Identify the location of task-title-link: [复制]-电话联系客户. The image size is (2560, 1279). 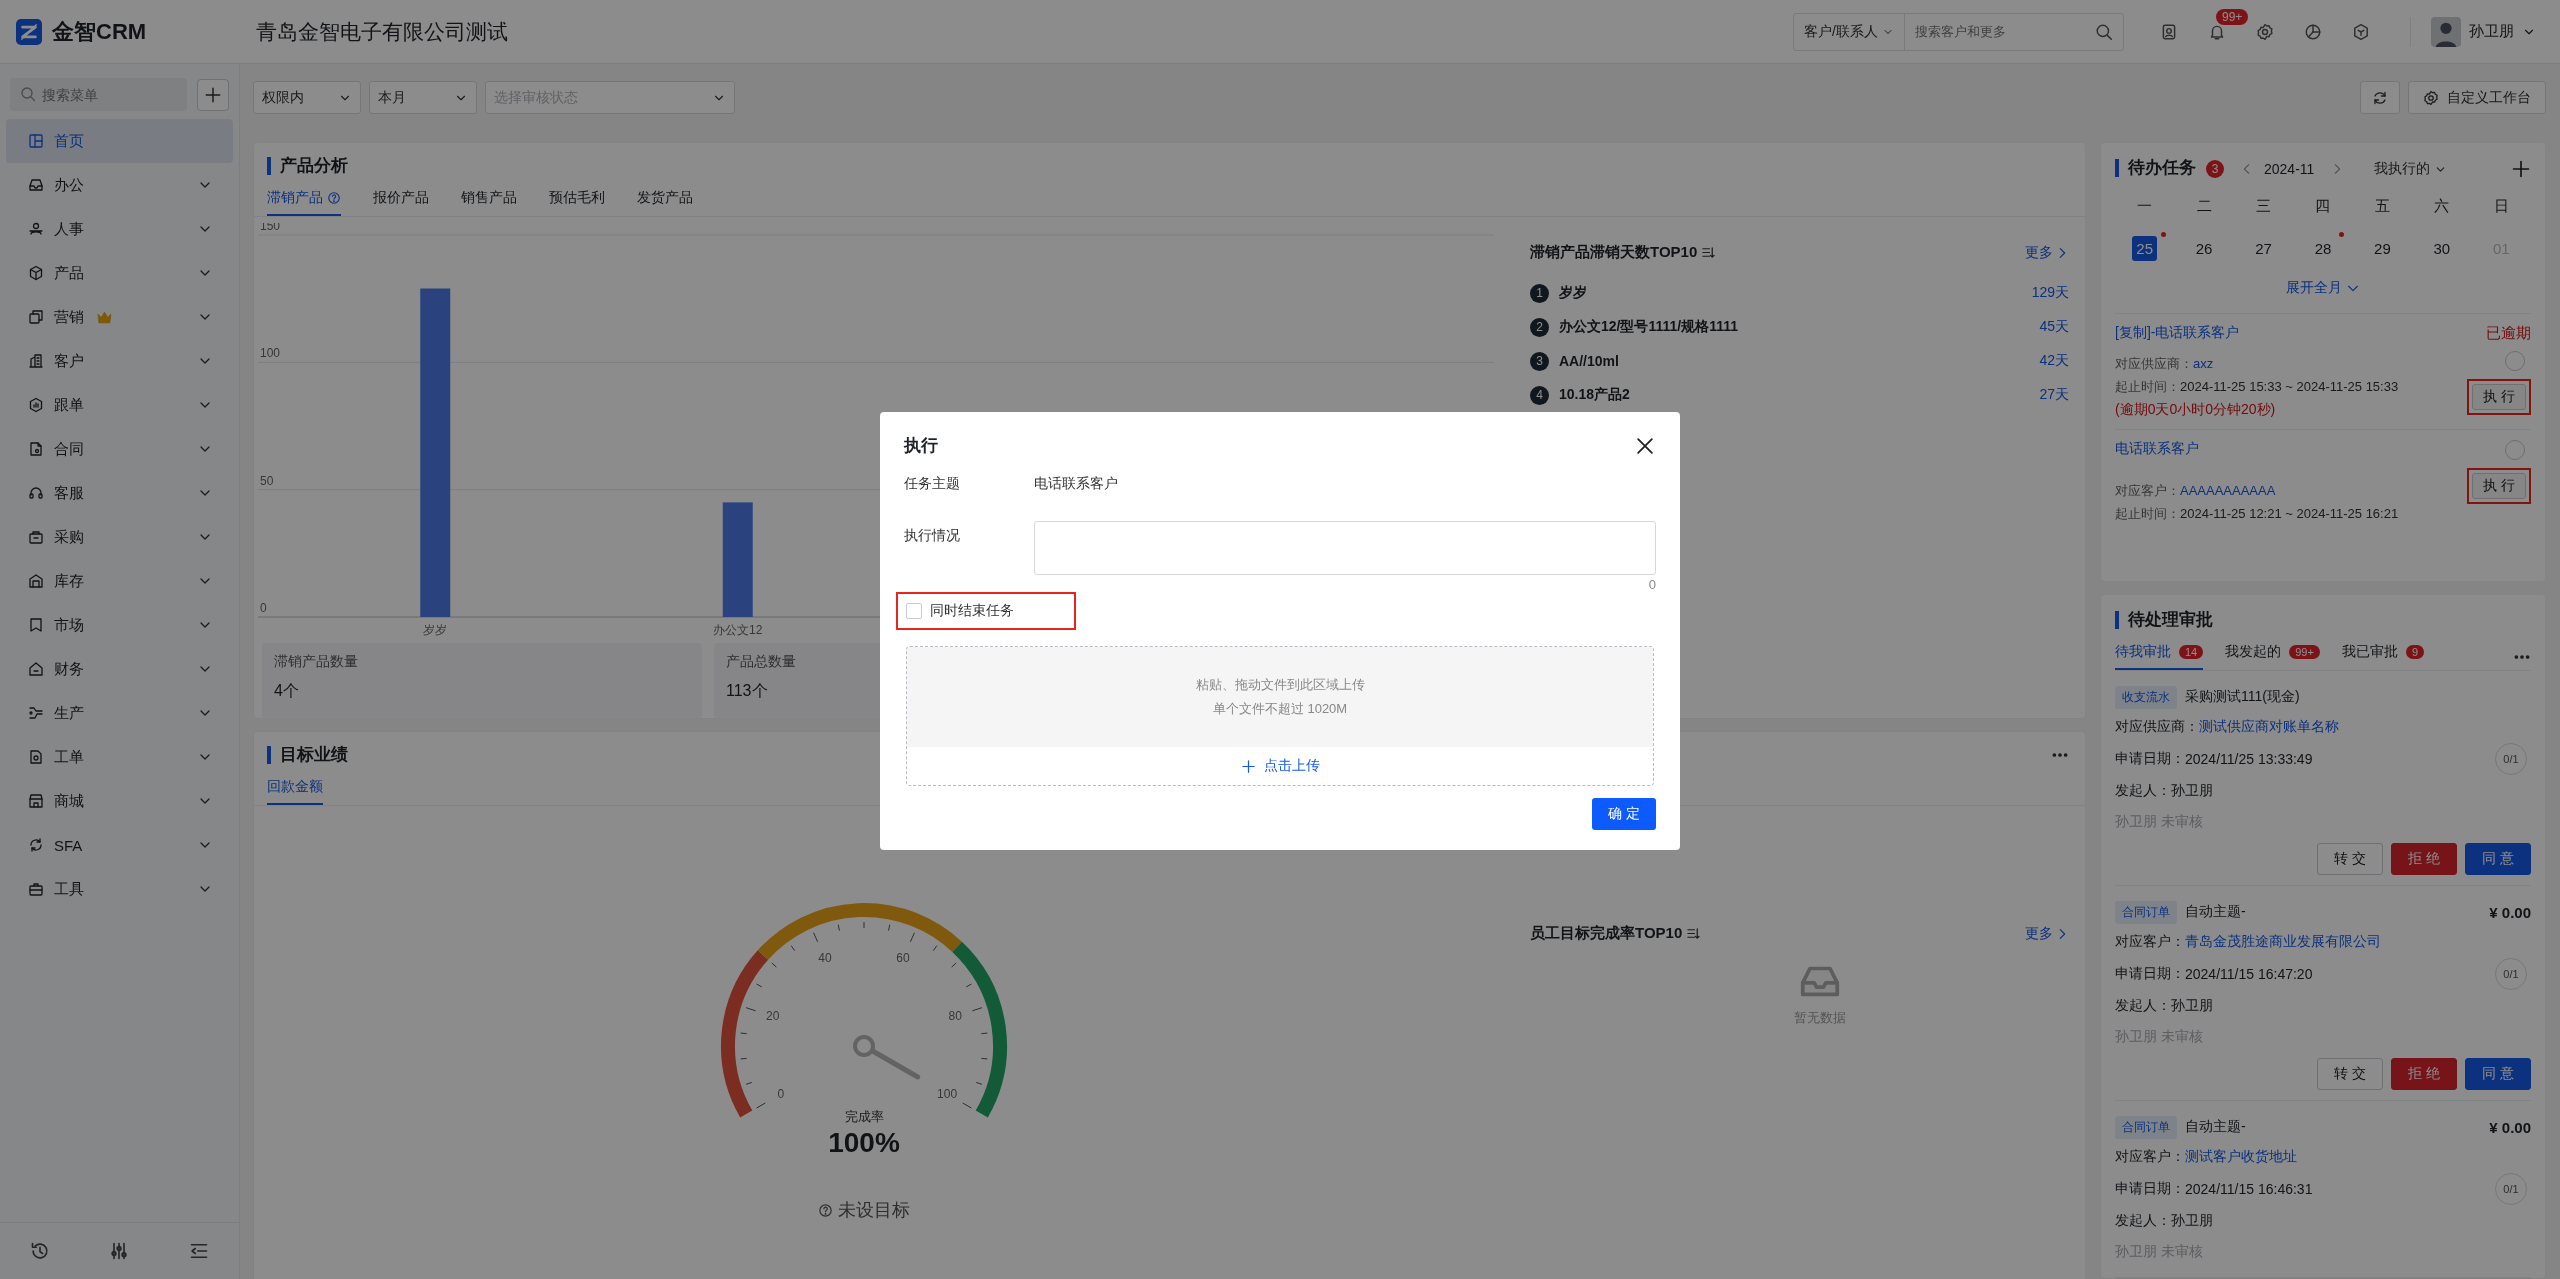
(2291, 333).